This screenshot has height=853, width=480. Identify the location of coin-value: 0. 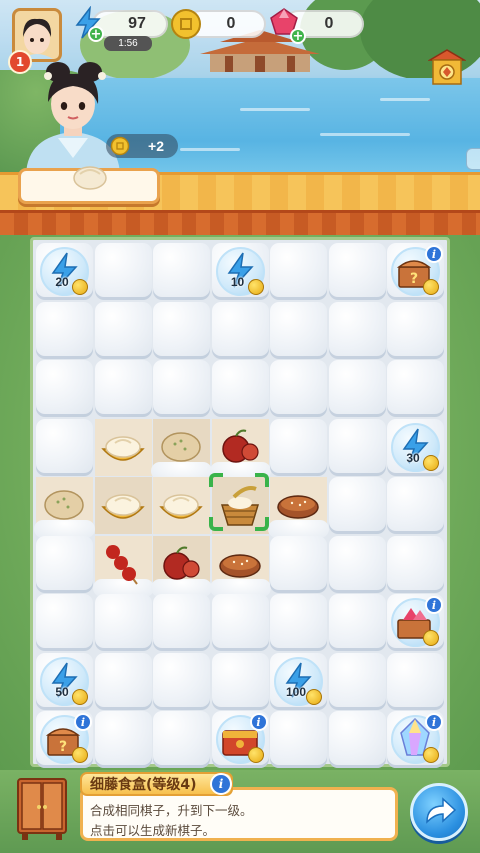
(231, 23).